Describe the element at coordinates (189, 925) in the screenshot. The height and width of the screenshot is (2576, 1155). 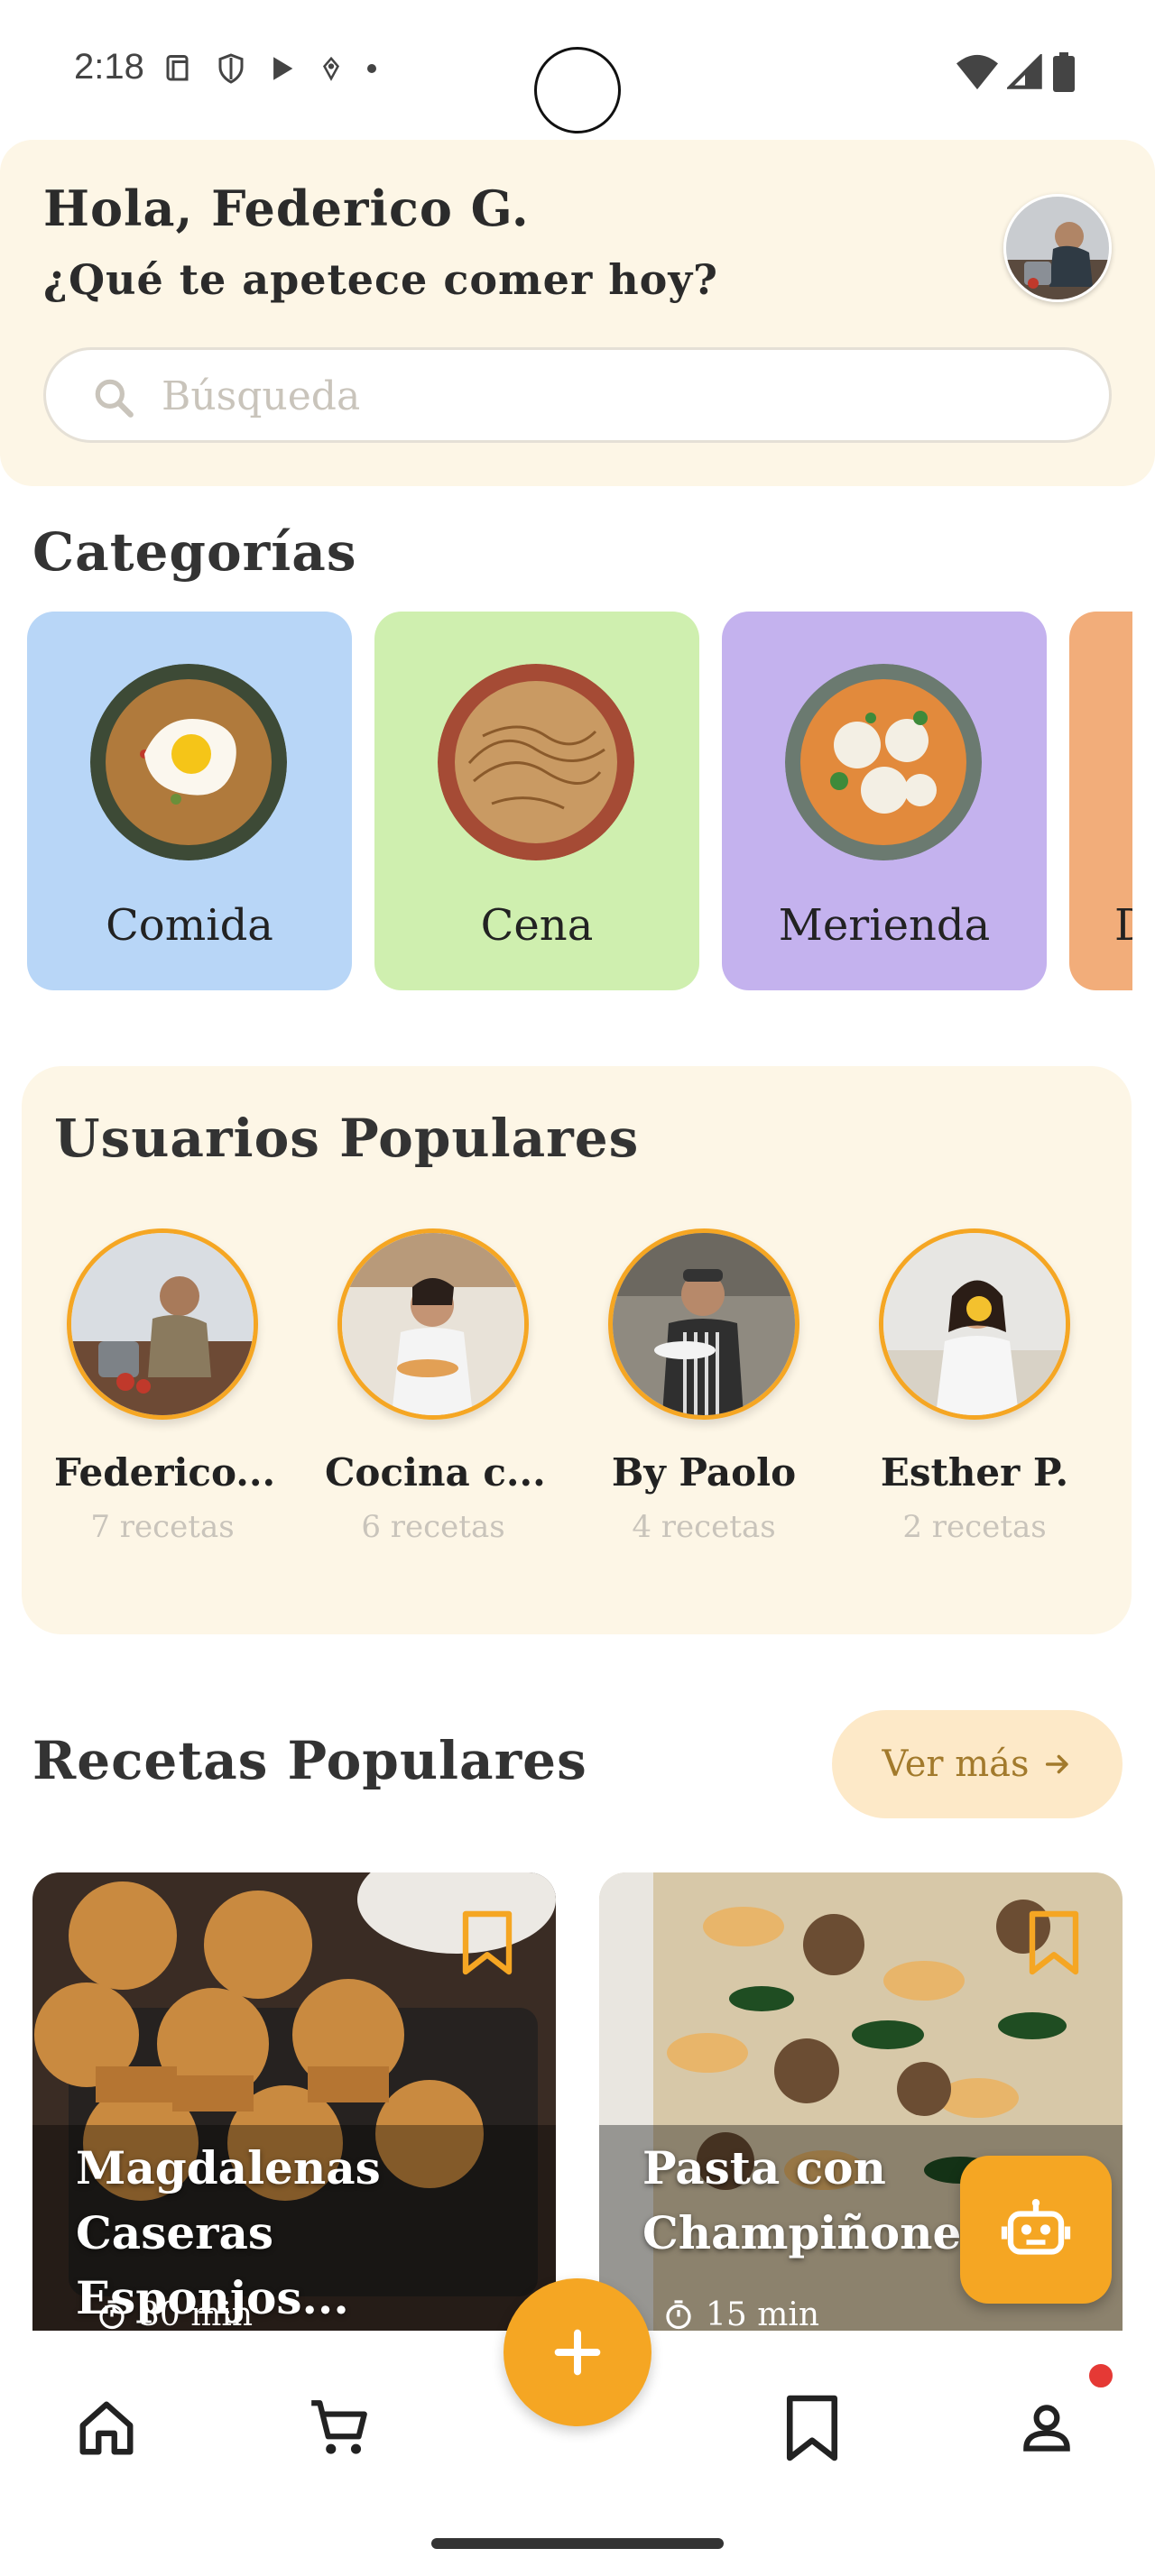
I see `category-label: Comida` at that location.